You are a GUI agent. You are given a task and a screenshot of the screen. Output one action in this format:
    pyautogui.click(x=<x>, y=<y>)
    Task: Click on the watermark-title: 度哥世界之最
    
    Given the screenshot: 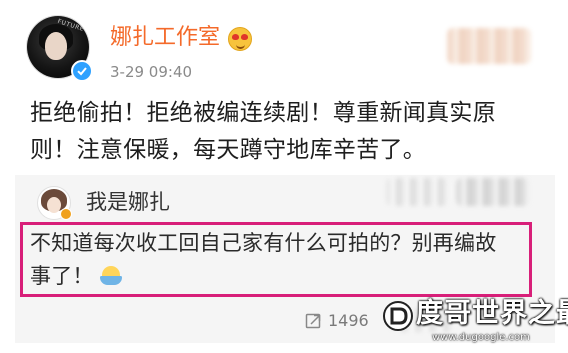 What is the action you would take?
    pyautogui.click(x=492, y=313)
    